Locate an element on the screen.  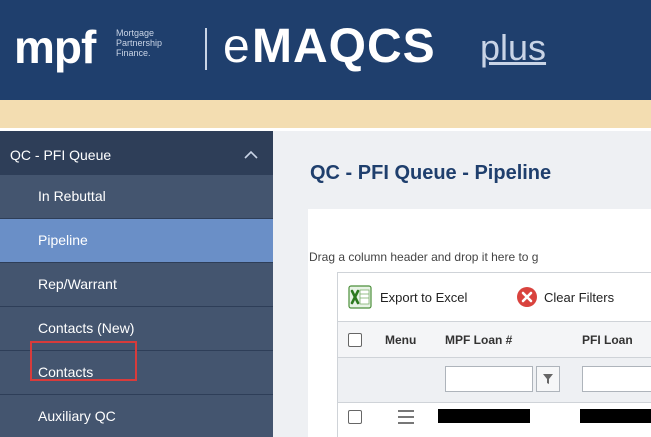
logo-divider is located at coordinates (206, 49).